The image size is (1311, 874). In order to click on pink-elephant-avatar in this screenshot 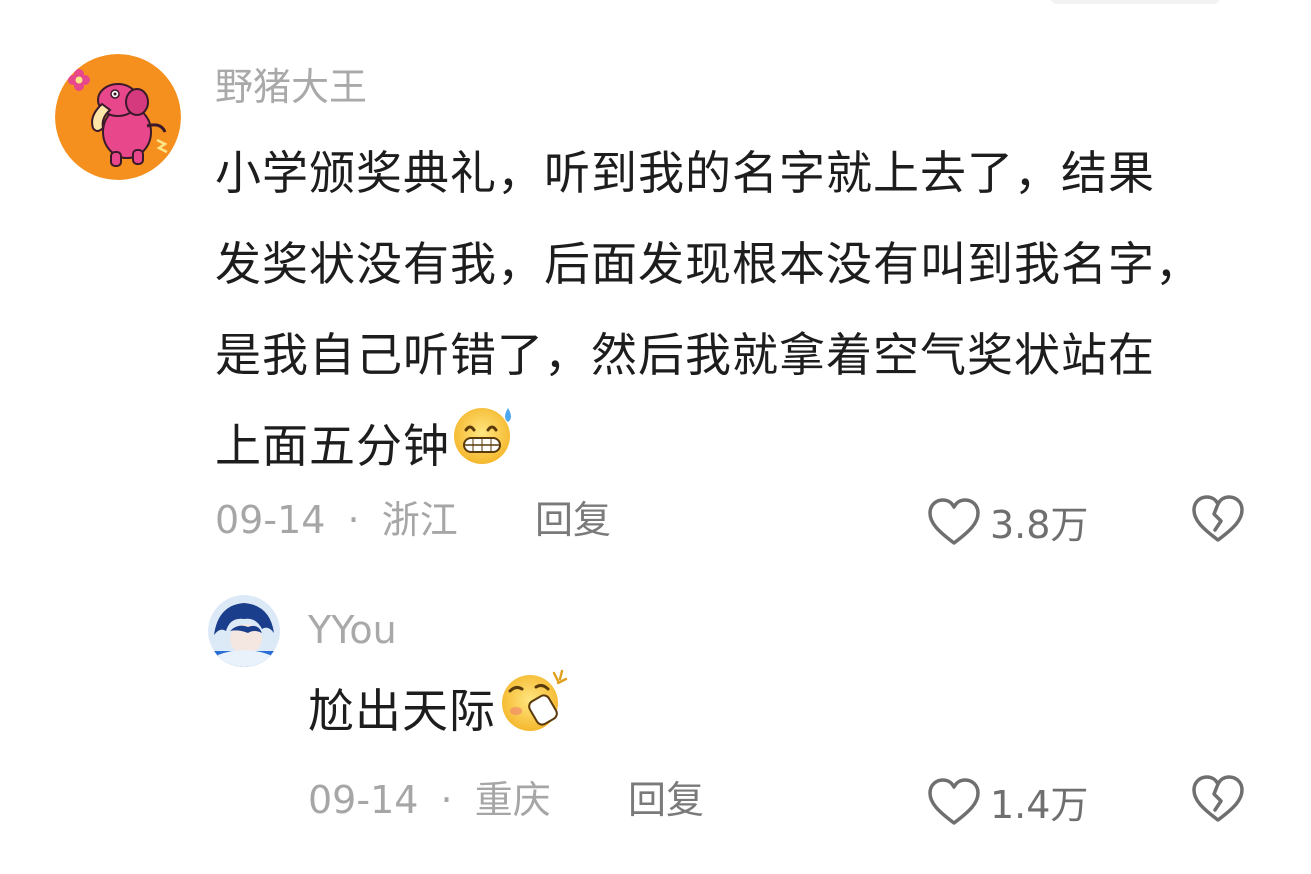, I will do `click(118, 117)`.